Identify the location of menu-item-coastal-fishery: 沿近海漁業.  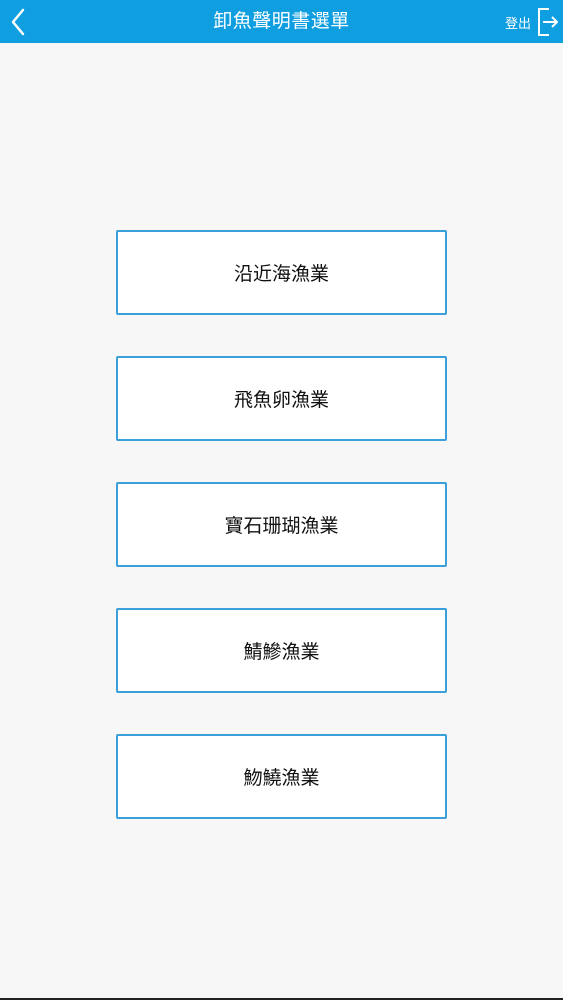
(281, 272).